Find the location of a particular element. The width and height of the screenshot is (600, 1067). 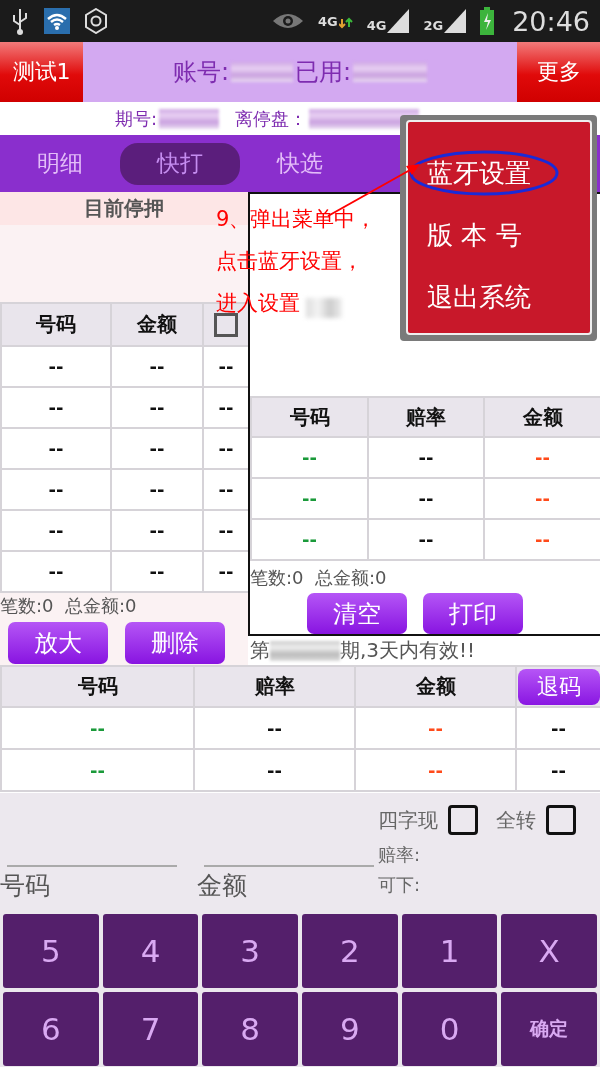

period-prefix: 第 is located at coordinates (260, 650).